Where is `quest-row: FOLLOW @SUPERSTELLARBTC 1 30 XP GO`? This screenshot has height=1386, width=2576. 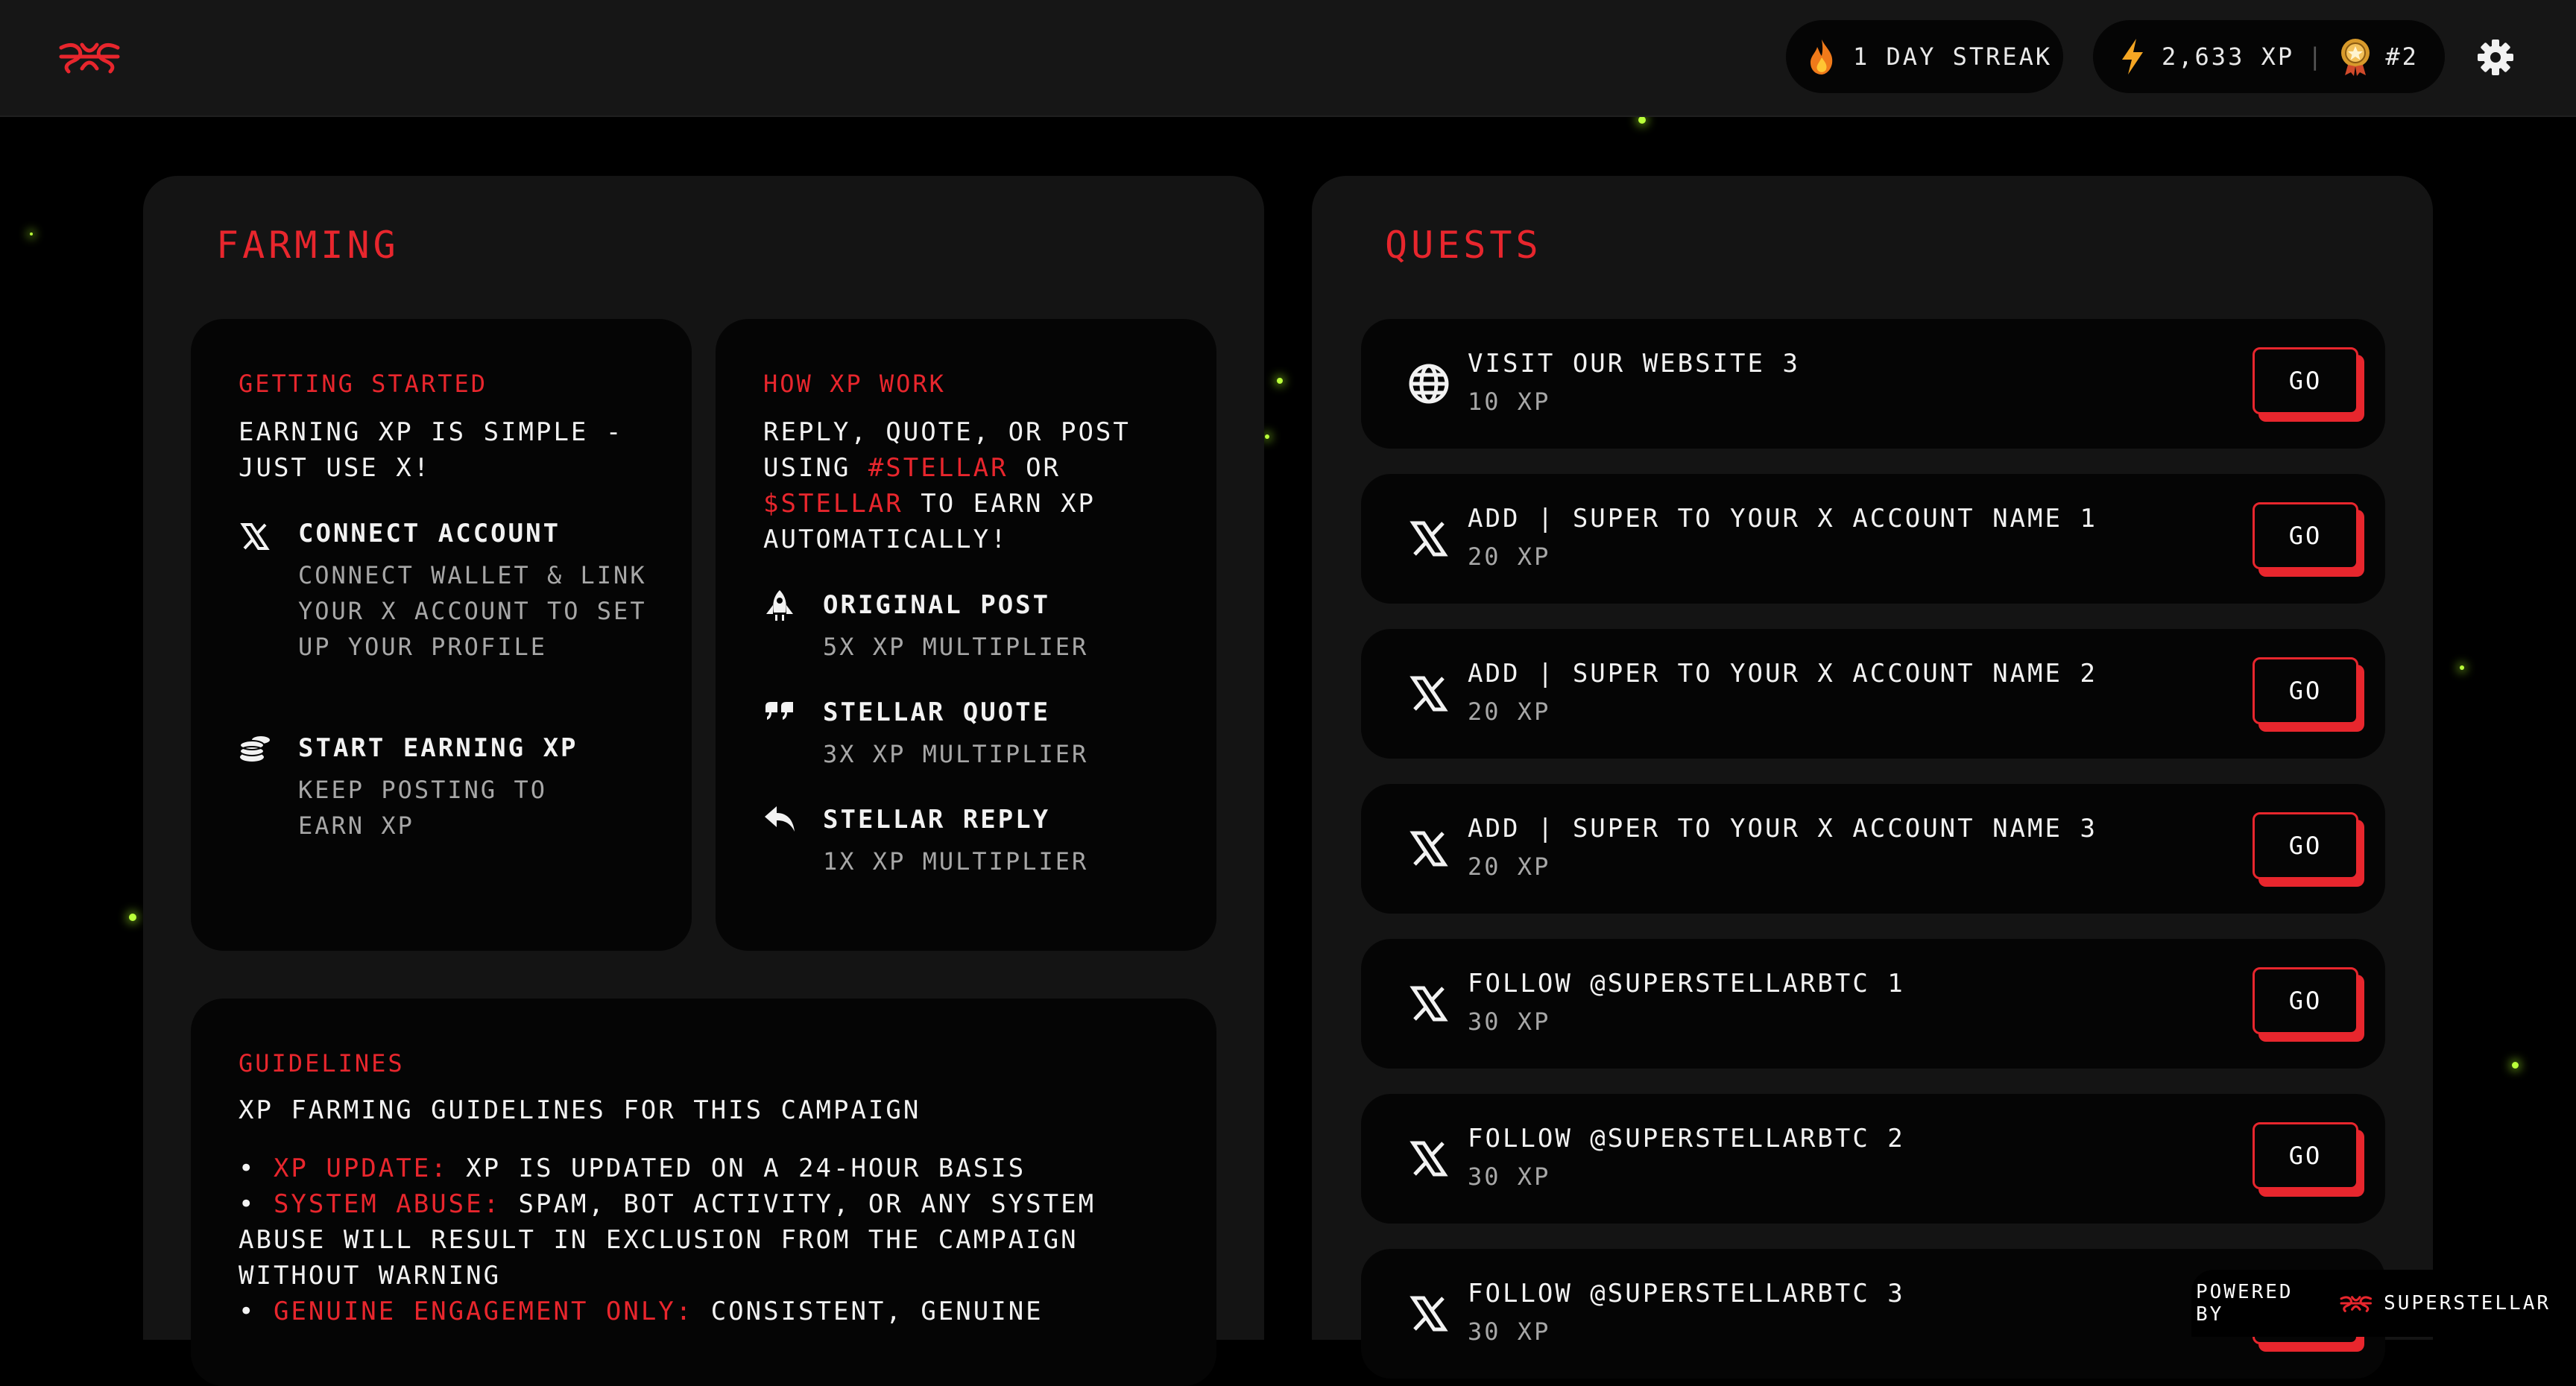
quest-row: FOLLOW @SUPERSTELLARBTC 1 30 XP GO is located at coordinates (1873, 1004).